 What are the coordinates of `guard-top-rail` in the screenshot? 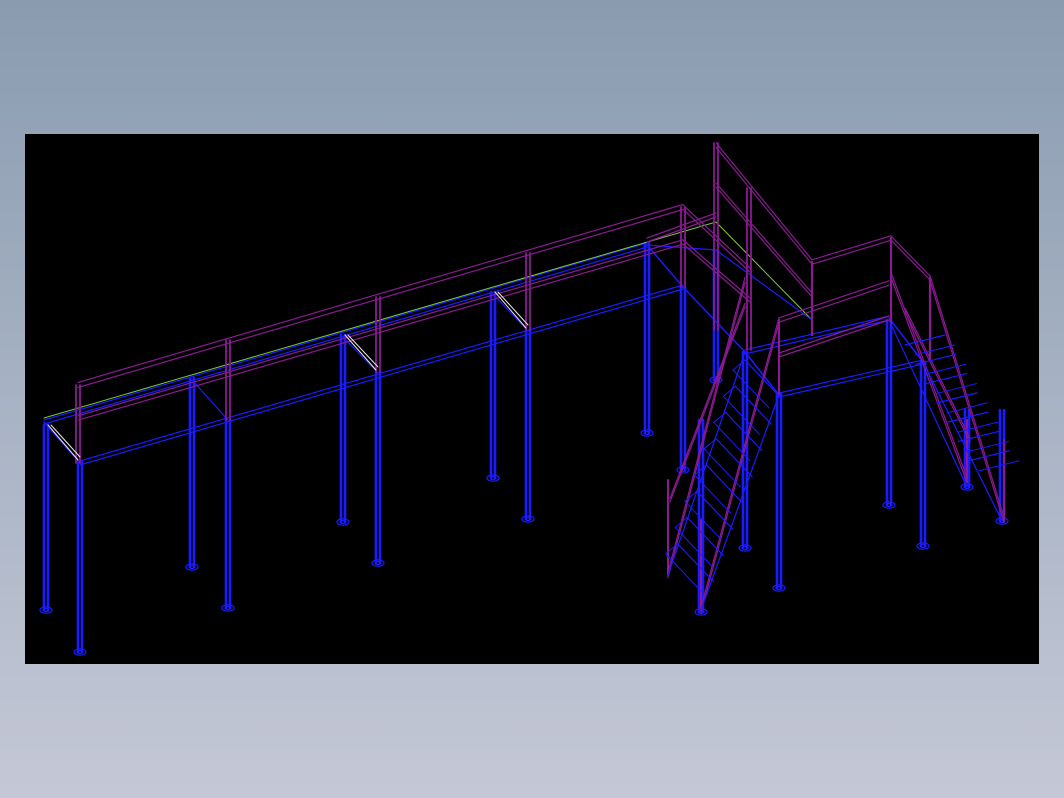 It's located at (764, 205).